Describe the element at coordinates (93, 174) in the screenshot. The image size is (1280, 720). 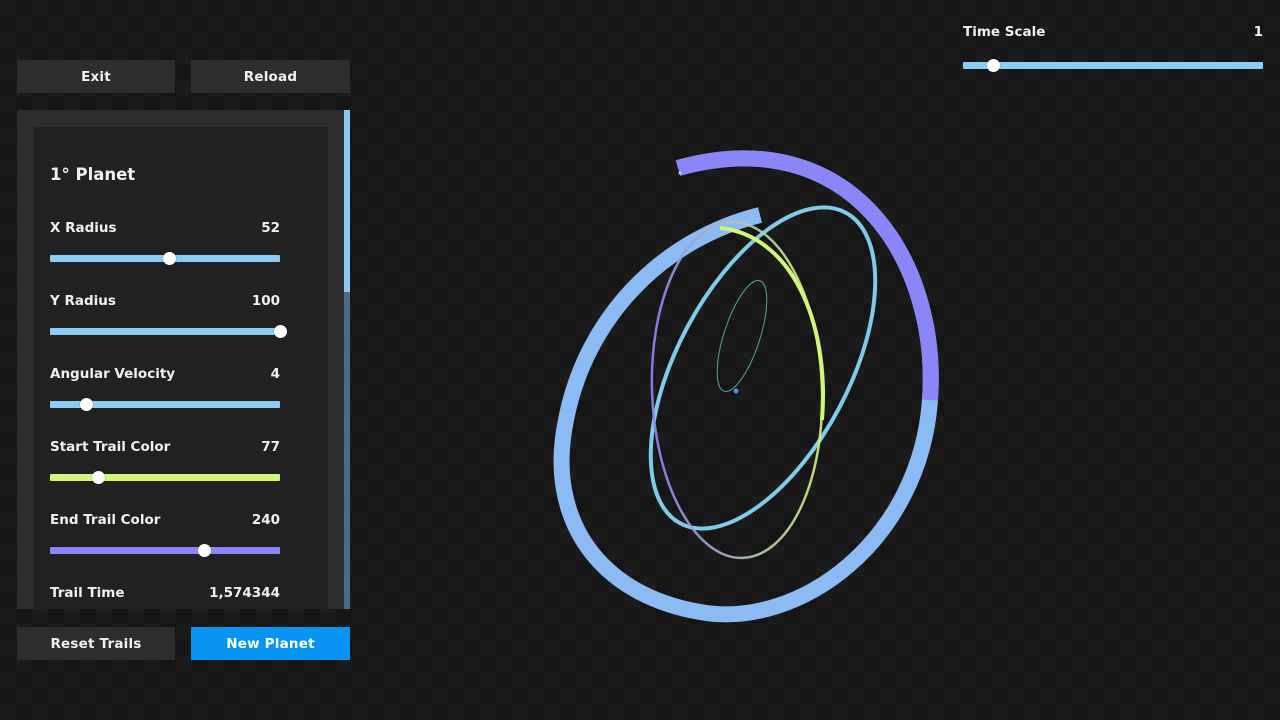
I see `panel-title: 1° Planet` at that location.